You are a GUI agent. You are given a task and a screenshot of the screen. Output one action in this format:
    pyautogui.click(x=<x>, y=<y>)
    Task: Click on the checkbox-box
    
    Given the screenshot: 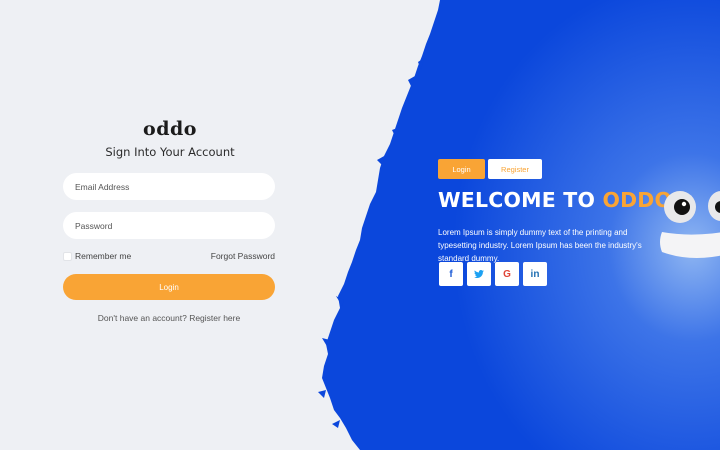 What is the action you would take?
    pyautogui.click(x=67, y=256)
    